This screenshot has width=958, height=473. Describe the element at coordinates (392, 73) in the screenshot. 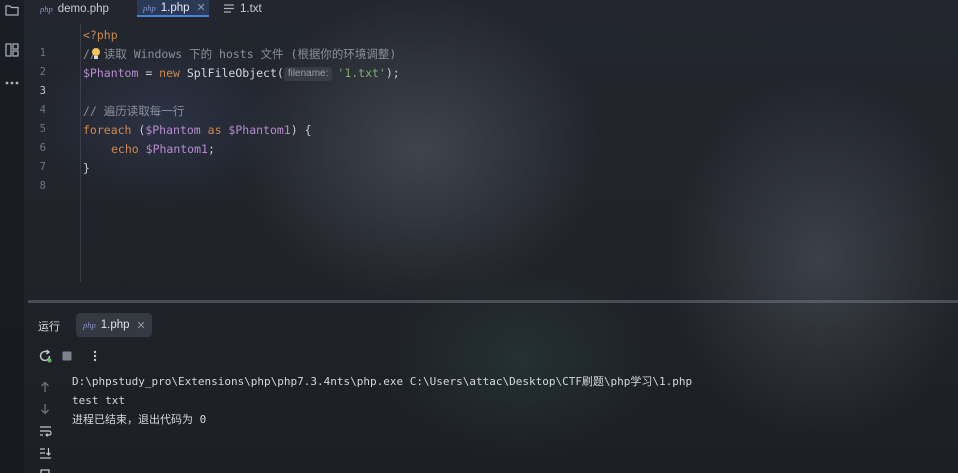

I see `statement-end: );` at that location.